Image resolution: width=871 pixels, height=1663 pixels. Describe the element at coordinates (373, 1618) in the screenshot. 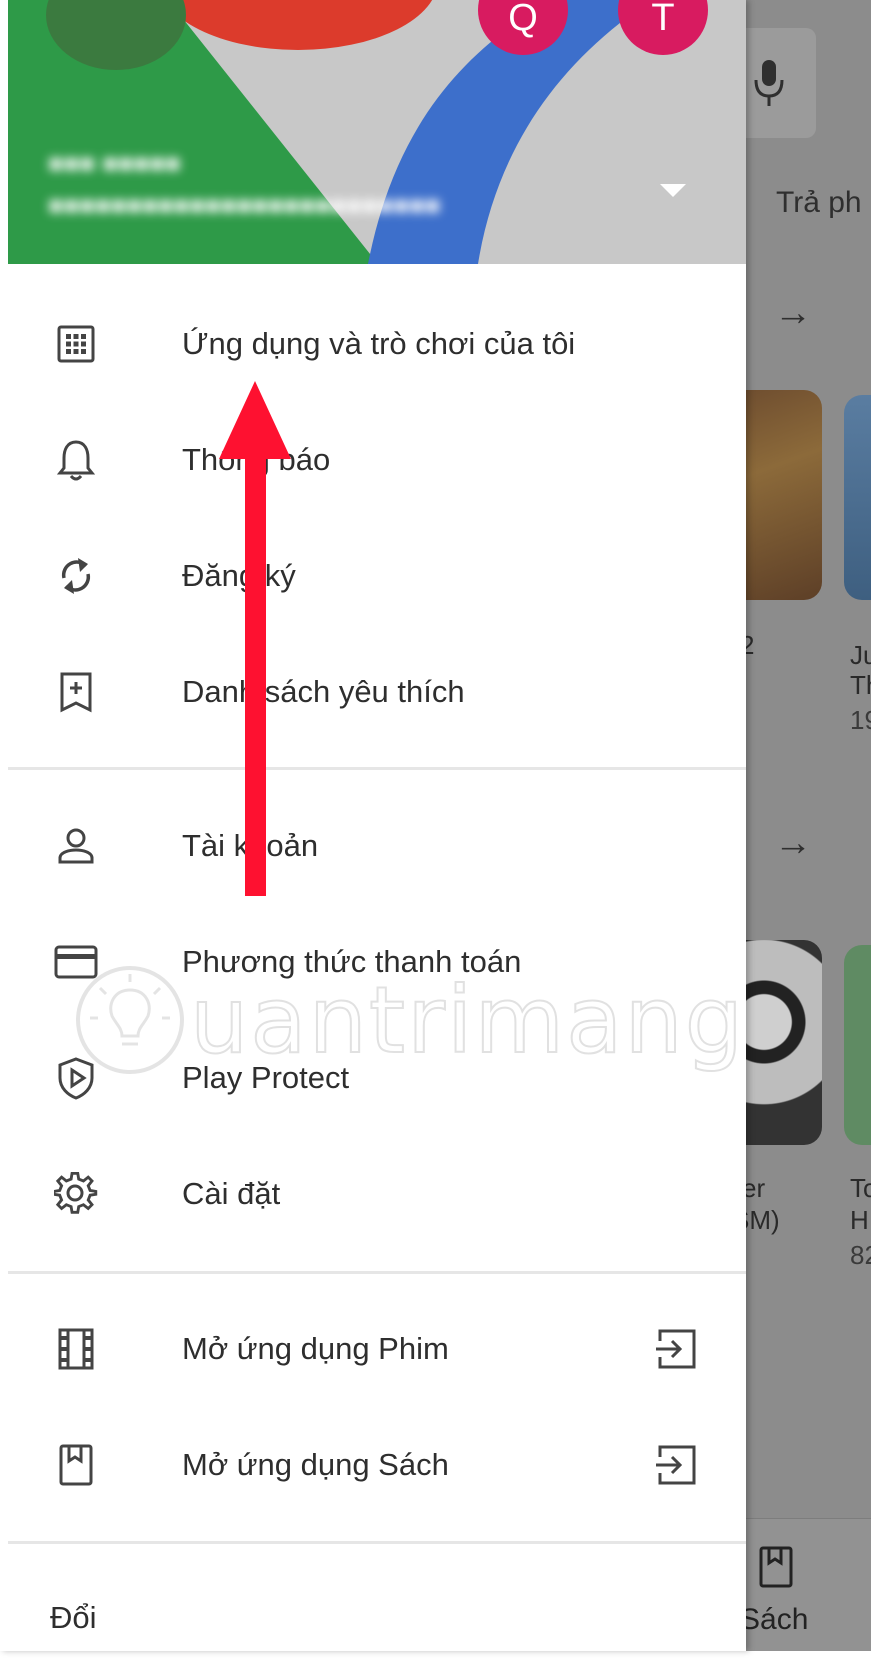

I see `menu-item-redeem-partial: Đổi` at that location.